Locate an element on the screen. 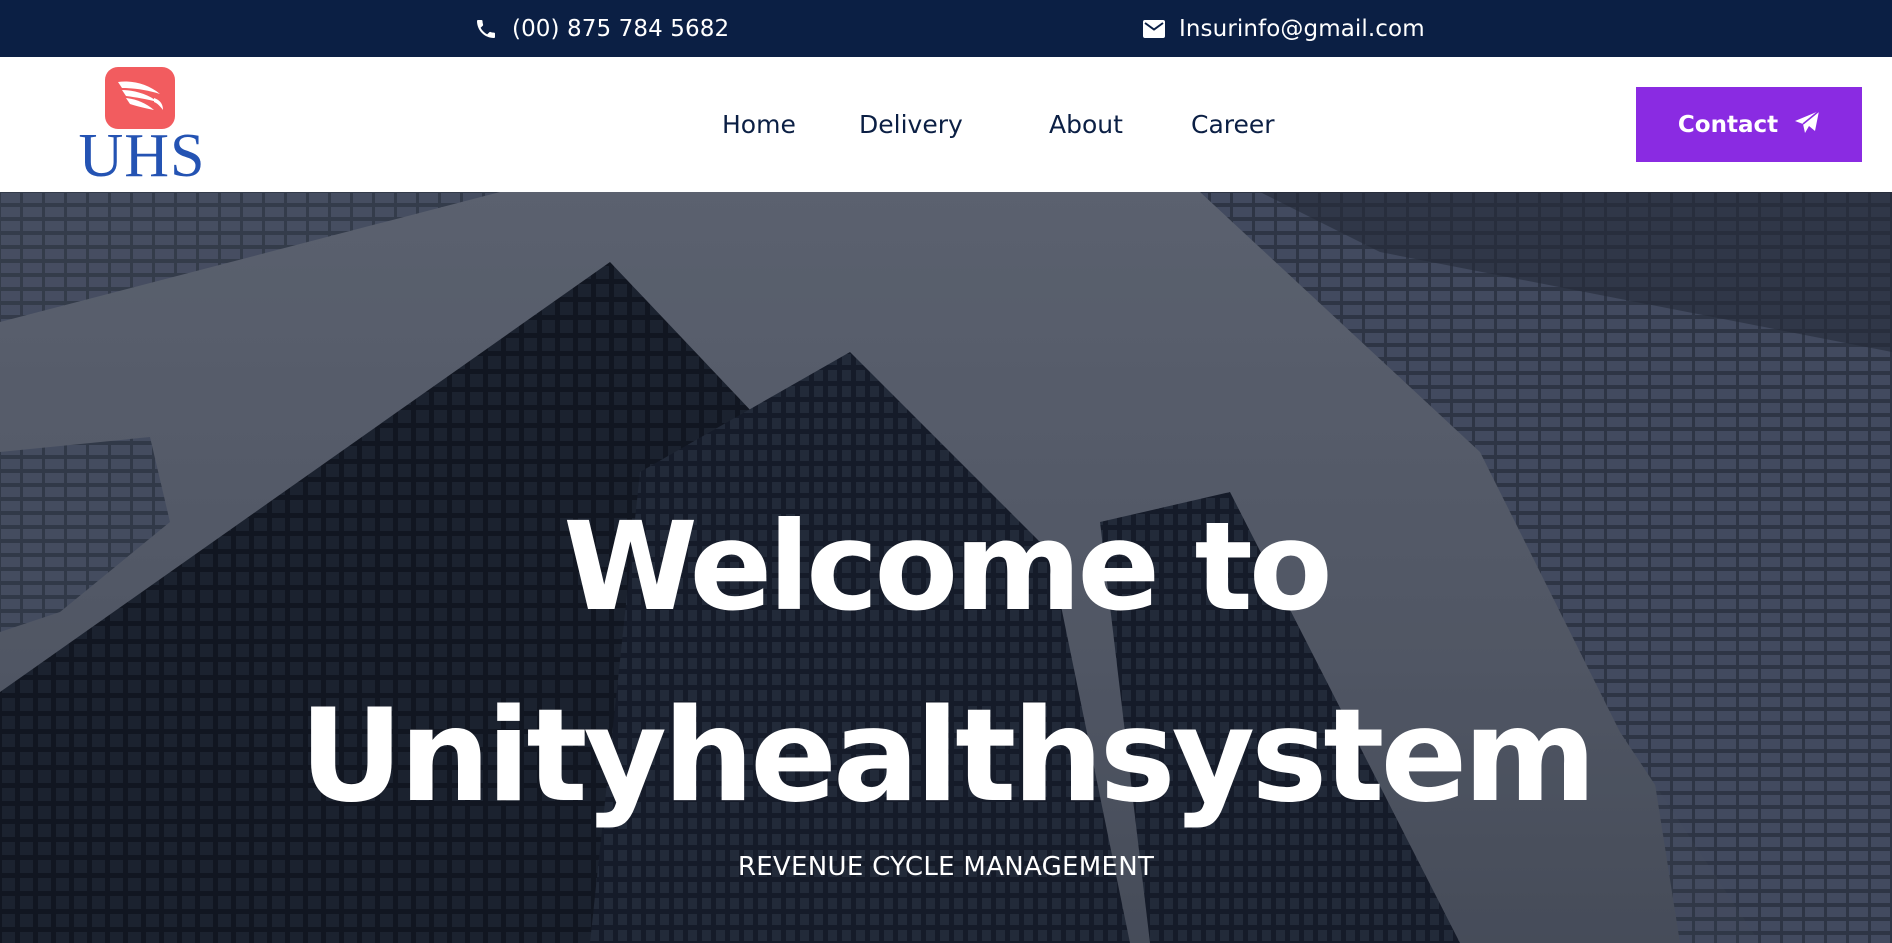 The width and height of the screenshot is (1892, 943). nav-home: Home is located at coordinates (759, 124).